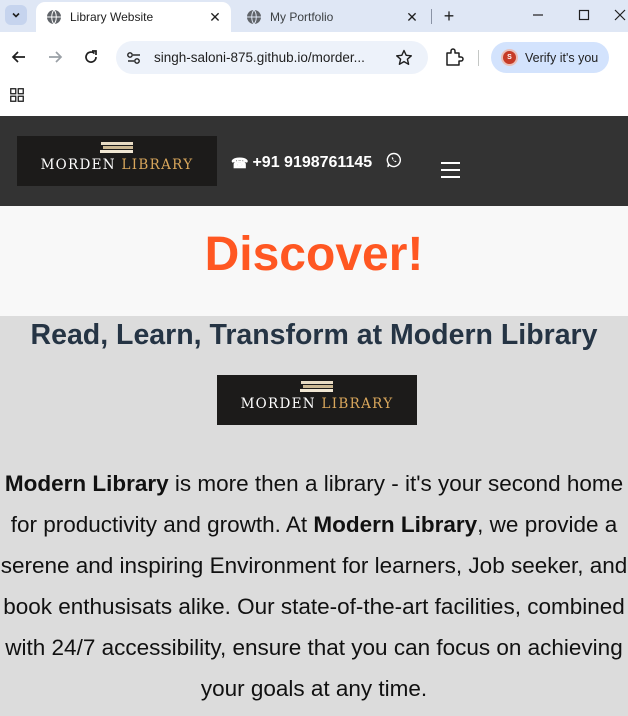 This screenshot has width=628, height=716. I want to click on back-button, so click(19, 57).